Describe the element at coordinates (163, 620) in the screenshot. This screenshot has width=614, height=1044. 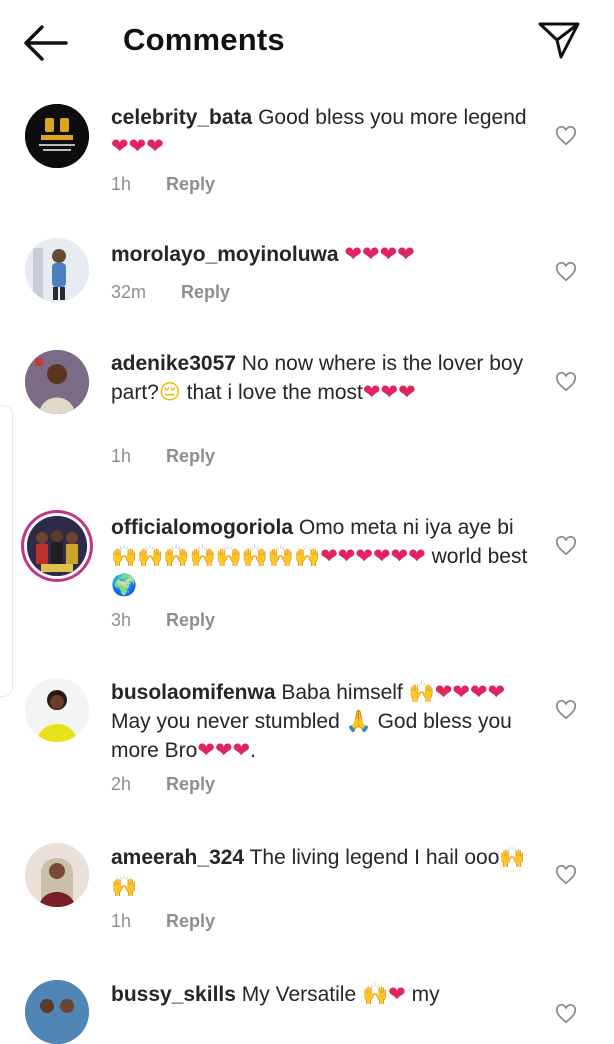
I see `comment-meta: 3h Reply` at that location.